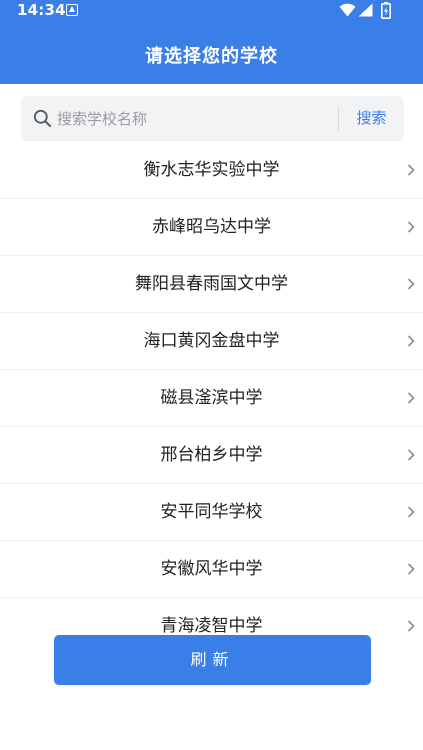 The height and width of the screenshot is (750, 423). What do you see at coordinates (197, 118) in the screenshot?
I see `search-input` at bounding box center [197, 118].